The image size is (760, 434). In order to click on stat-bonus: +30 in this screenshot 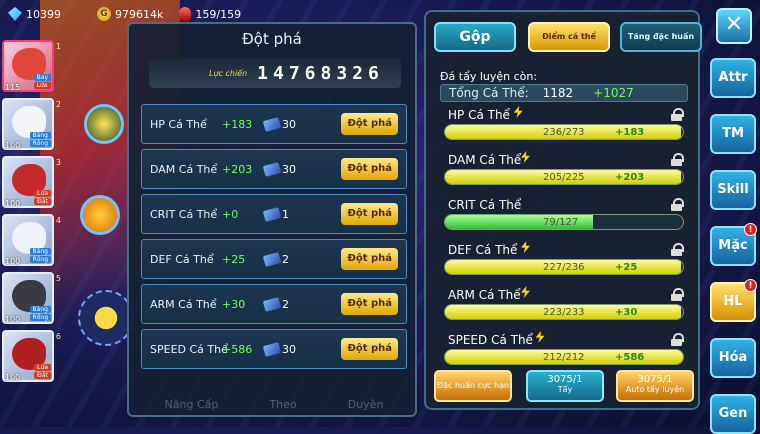, I will do `click(234, 304)`.